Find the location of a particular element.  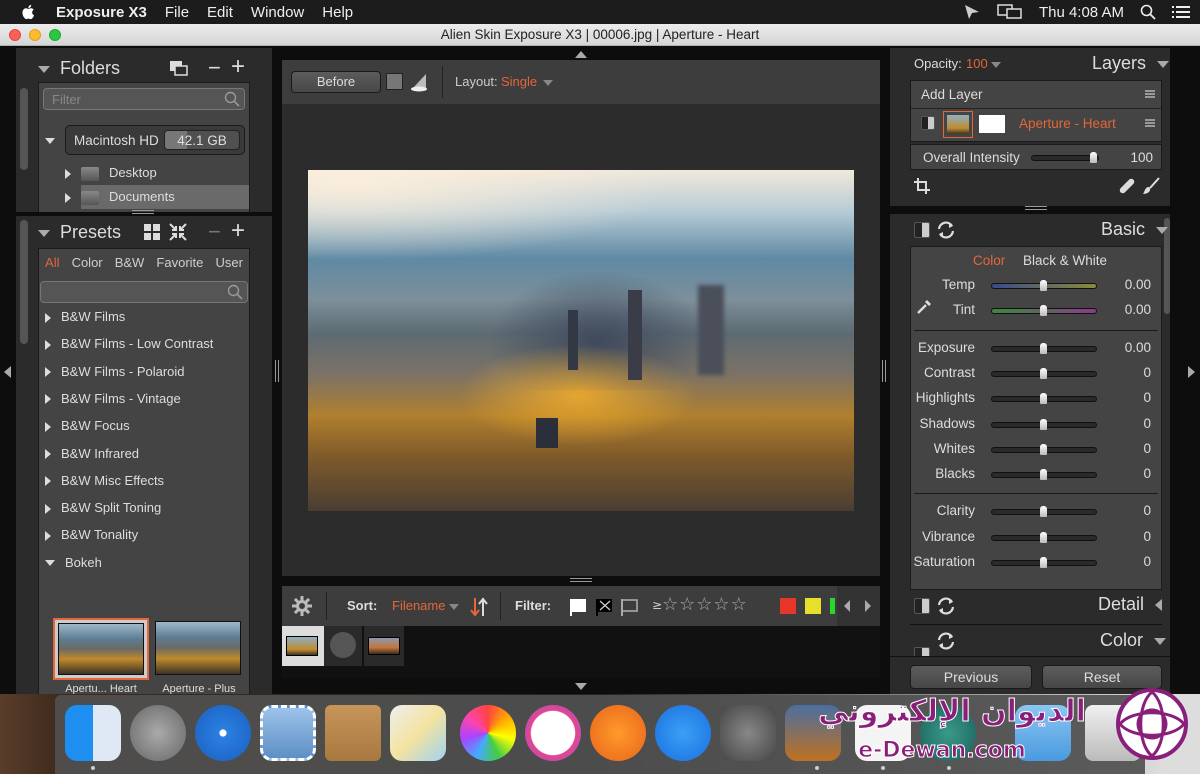

layers-header: Layers is located at coordinates (1131, 63).